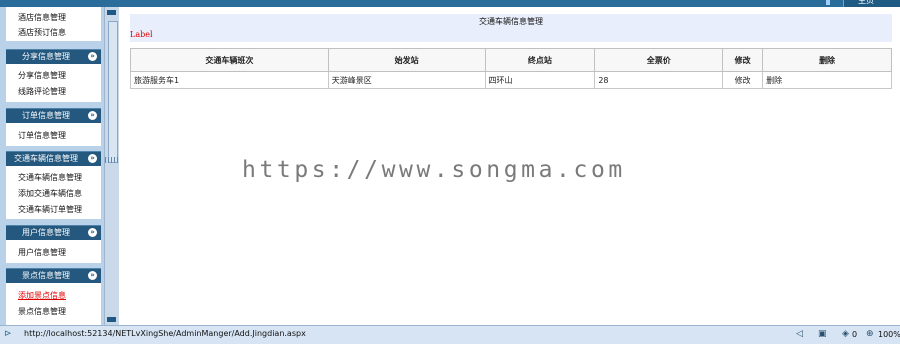 The height and width of the screenshot is (344, 900). What do you see at coordinates (111, 12) in the screenshot?
I see `scroll-up-icon` at bounding box center [111, 12].